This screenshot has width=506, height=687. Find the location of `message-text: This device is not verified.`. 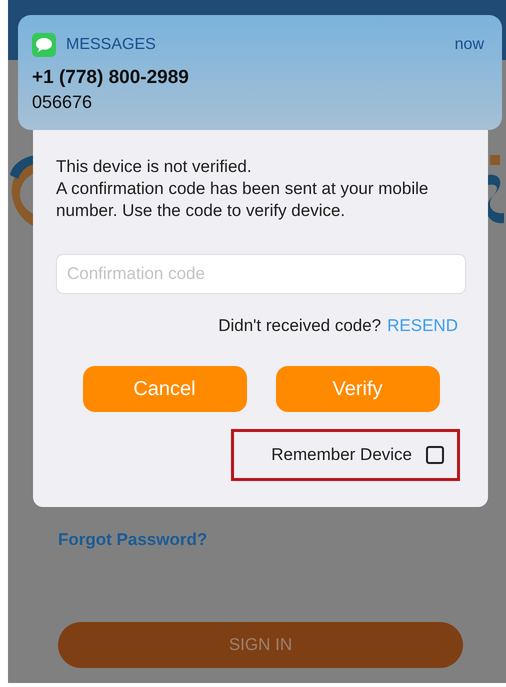

message-text: This device is not verified. is located at coordinates (154, 167).